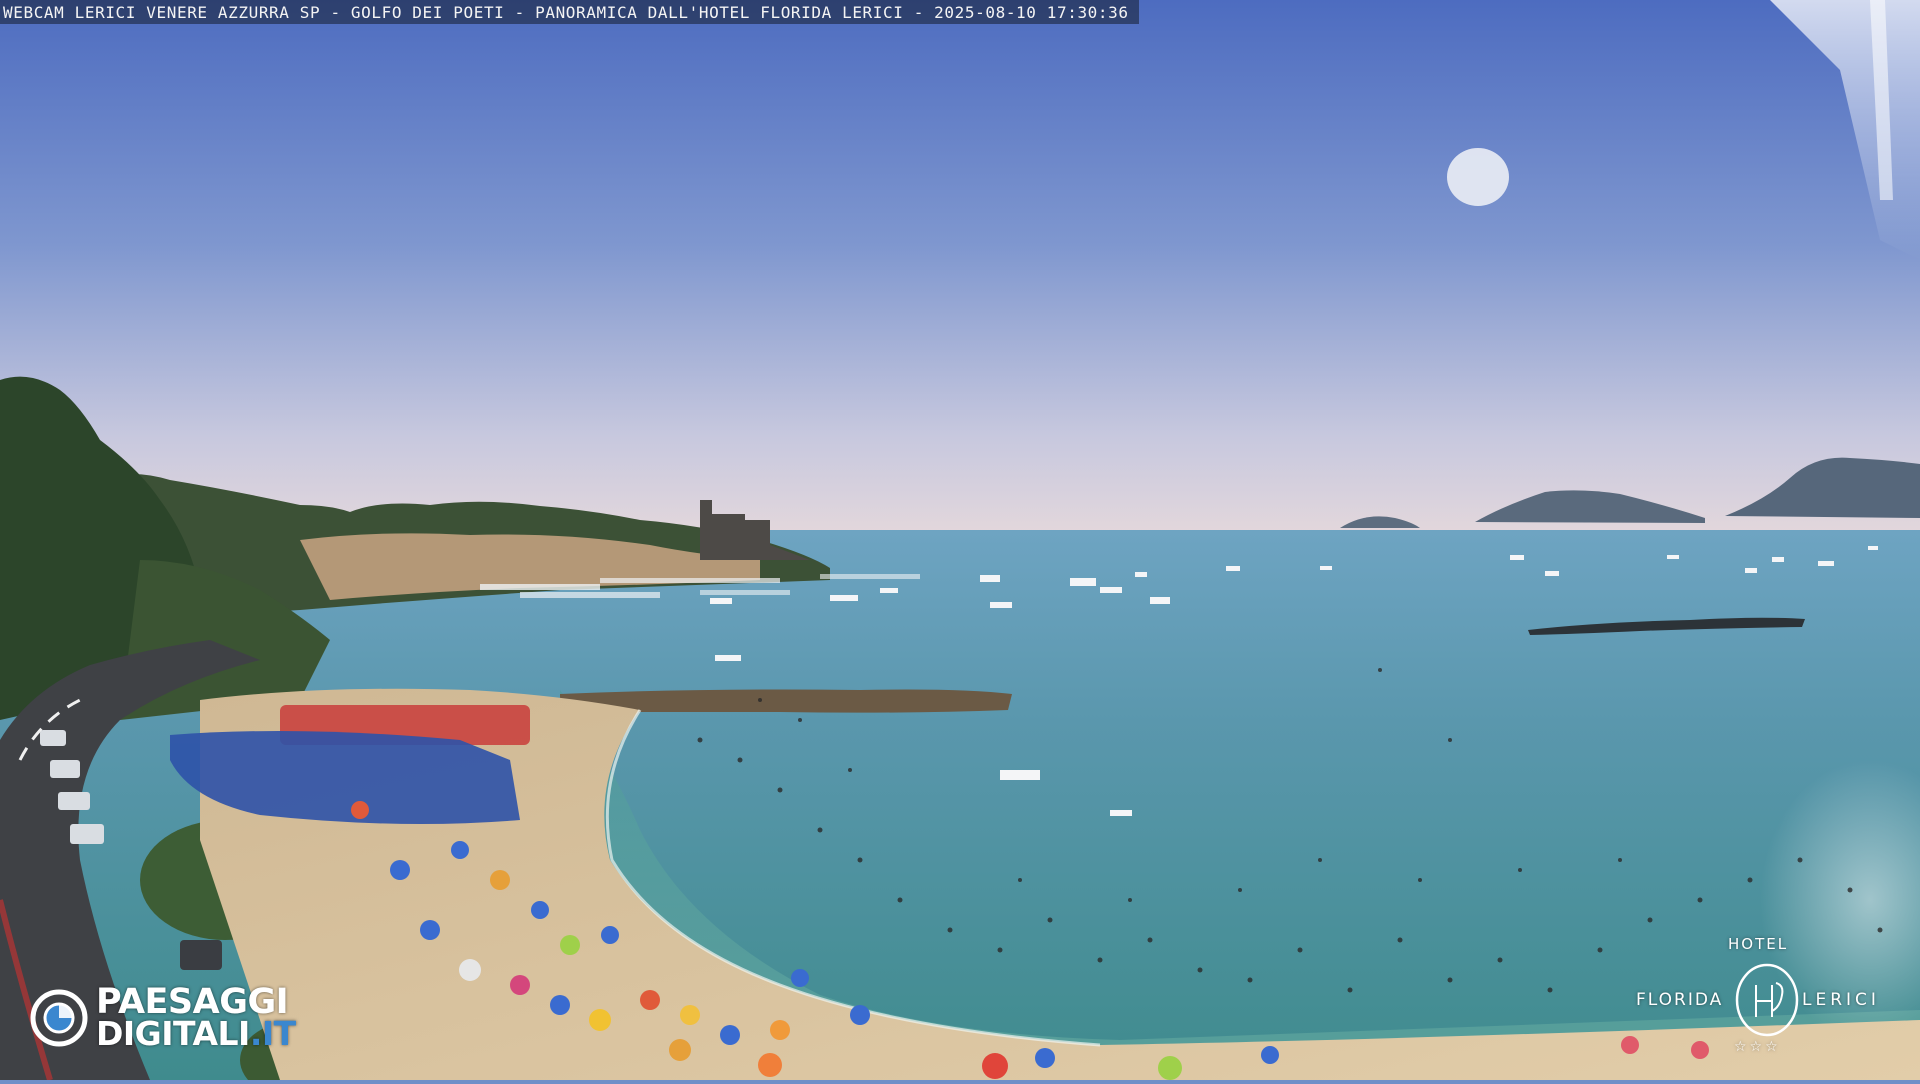 This screenshot has height=1084, width=1920. Describe the element at coordinates (1841, 1000) in the screenshot. I see `hotel-logo-right: LERICI` at that location.